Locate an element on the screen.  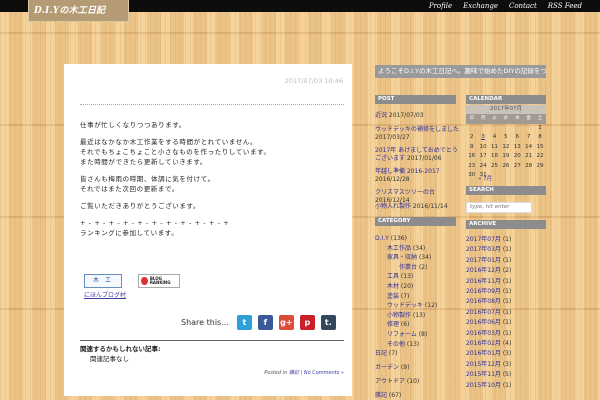
category-link: 工具 is located at coordinates (393, 276).